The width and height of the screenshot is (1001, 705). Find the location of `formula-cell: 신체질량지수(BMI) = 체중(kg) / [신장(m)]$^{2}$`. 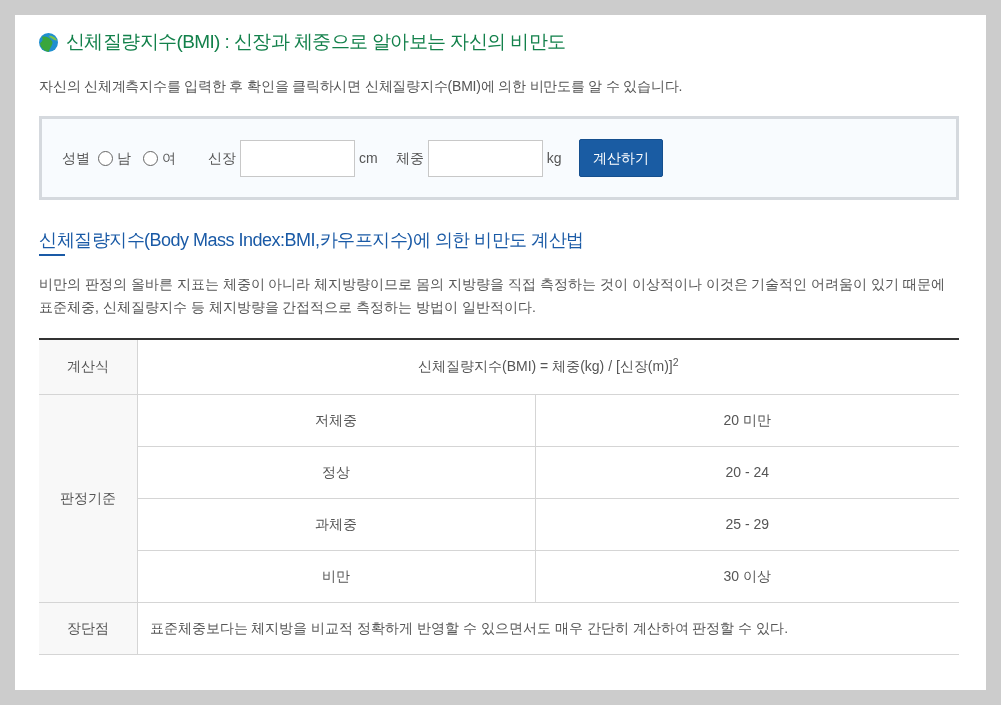

formula-cell: 신체질량지수(BMI) = 체중(kg) / [신장(m)]$^{2}$ is located at coordinates (548, 366).